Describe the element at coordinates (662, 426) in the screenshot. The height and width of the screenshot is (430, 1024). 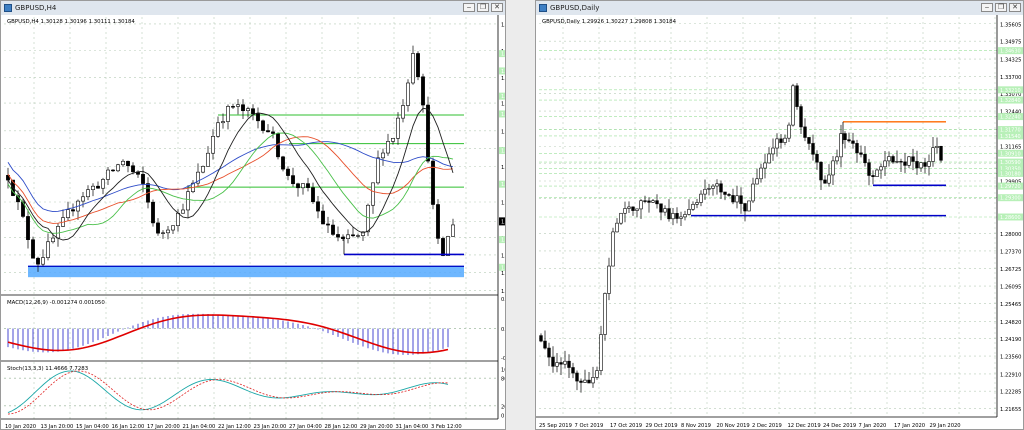
I see `time-axis-label: 29 Oct 2019` at that location.